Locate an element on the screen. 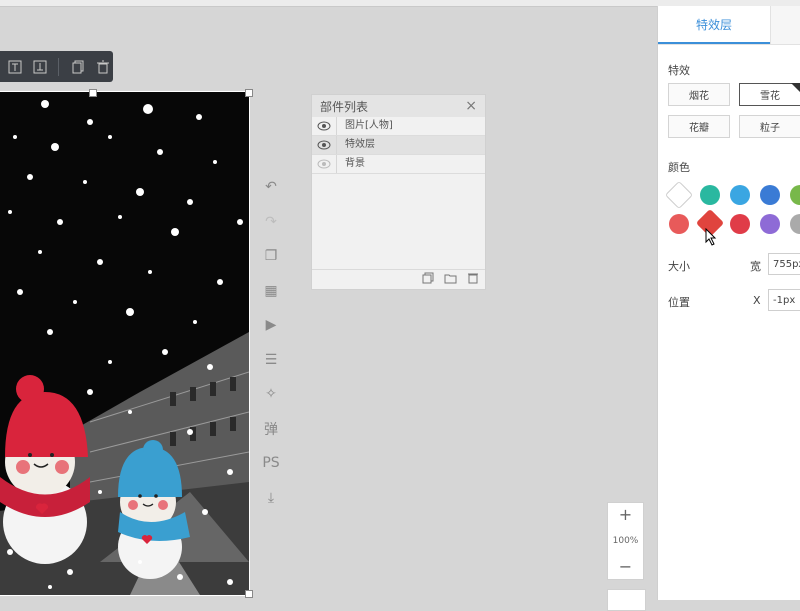 Image resolution: width=800 pixels, height=611 pixels. effect-fireworks-button: 烟花 is located at coordinates (699, 94).